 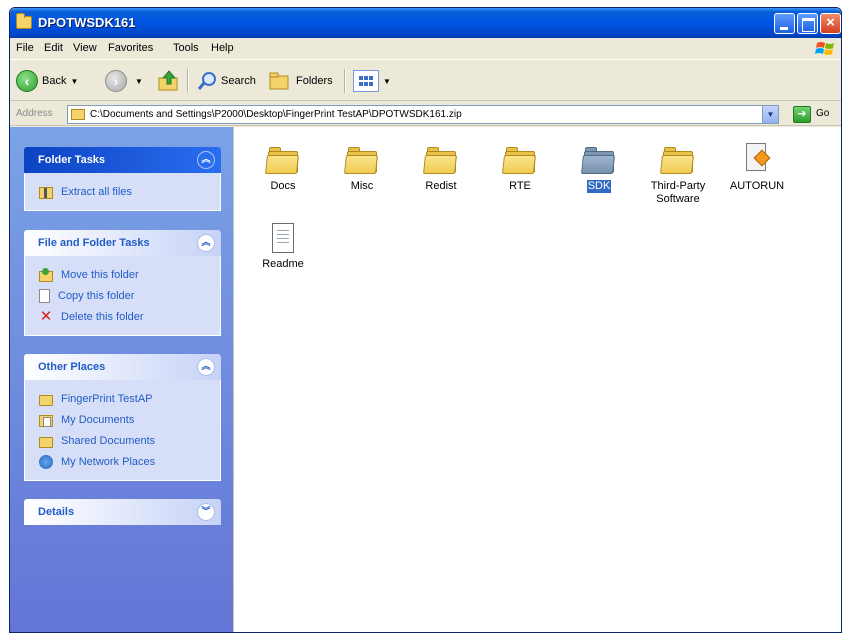 I want to click on place-label: Shared Documents, so click(x=108, y=440).